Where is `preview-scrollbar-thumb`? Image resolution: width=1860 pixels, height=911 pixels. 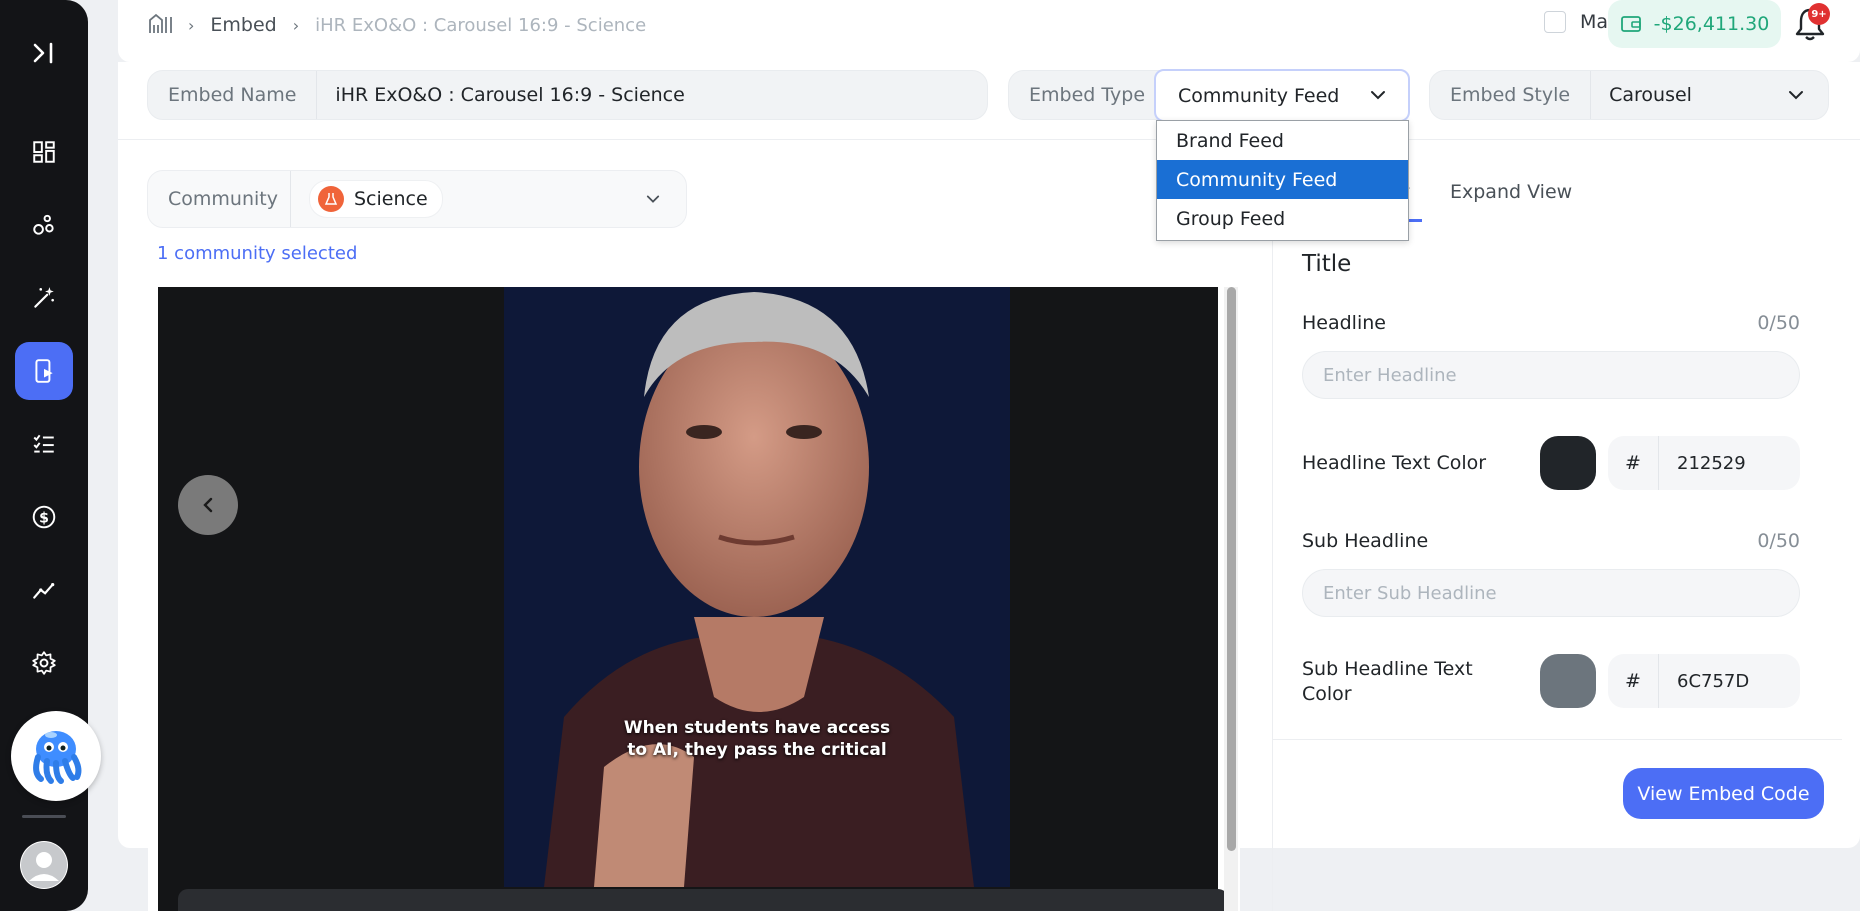
preview-scrollbar-thumb is located at coordinates (1231, 569).